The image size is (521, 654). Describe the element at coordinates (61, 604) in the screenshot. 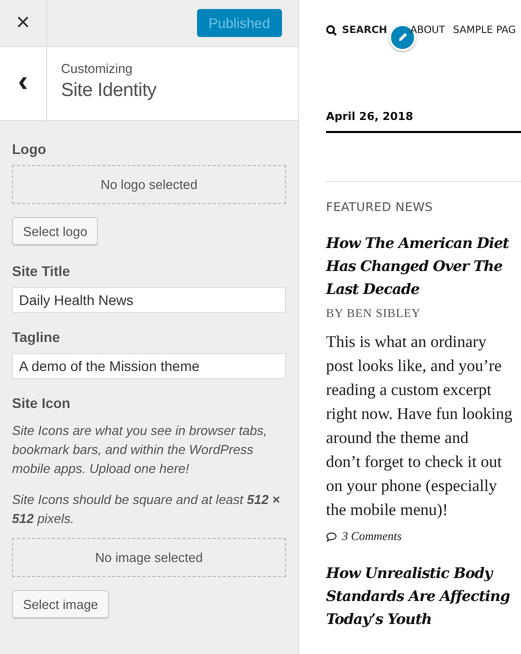

I see `select-button: Select image` at that location.